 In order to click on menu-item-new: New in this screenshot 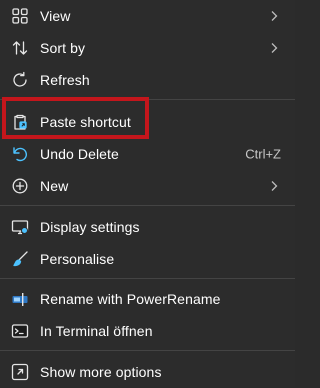, I will do `click(147, 186)`.